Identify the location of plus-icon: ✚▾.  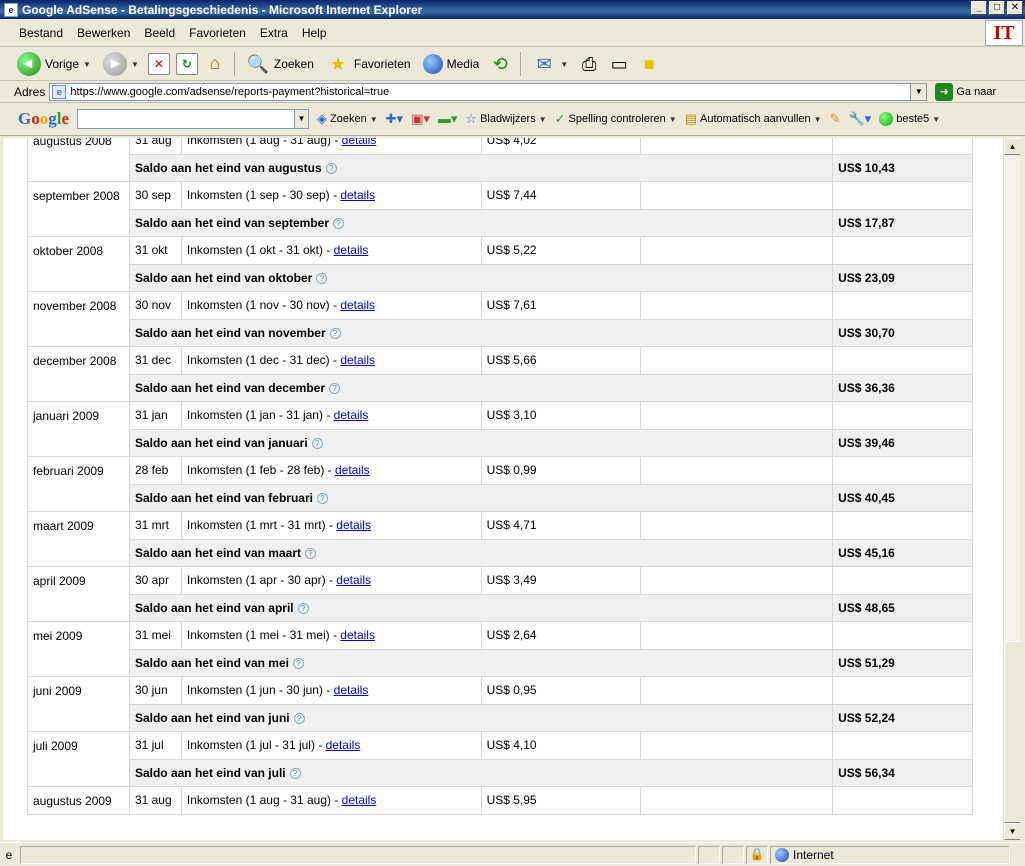
(394, 119).